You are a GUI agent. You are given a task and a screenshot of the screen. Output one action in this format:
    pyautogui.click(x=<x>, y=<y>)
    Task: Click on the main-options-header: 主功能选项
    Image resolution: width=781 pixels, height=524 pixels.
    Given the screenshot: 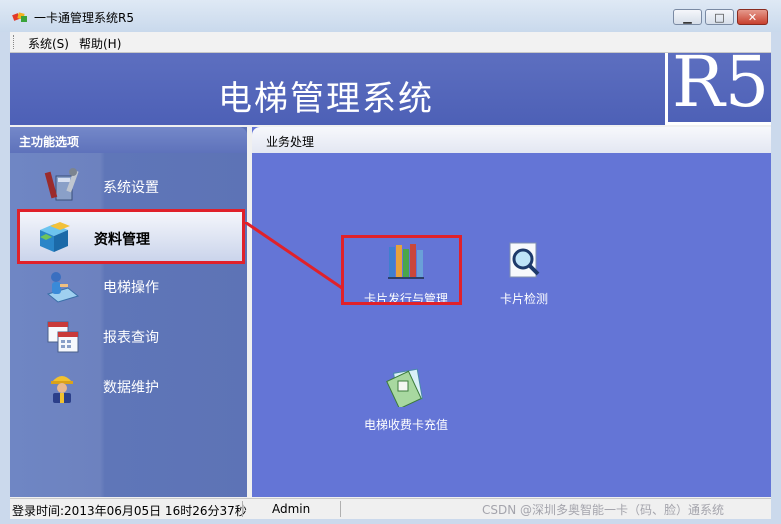 What is the action you would take?
    pyautogui.click(x=128, y=140)
    